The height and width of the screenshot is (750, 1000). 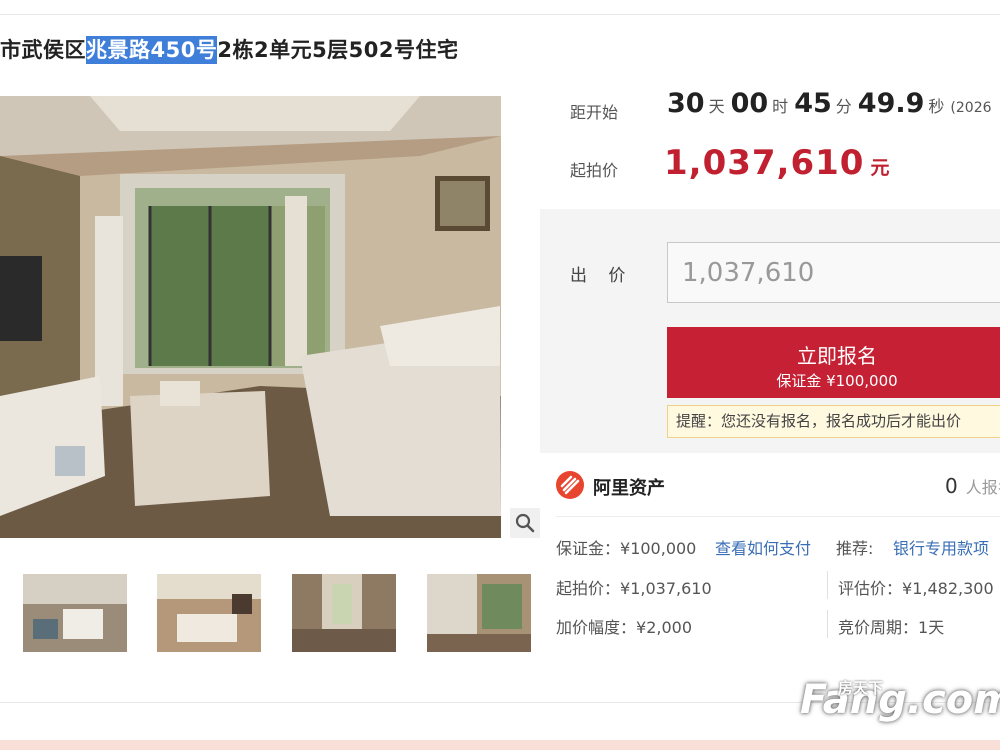 What do you see at coordinates (594, 170) in the screenshot?
I see `start-price-label: 起拍价` at bounding box center [594, 170].